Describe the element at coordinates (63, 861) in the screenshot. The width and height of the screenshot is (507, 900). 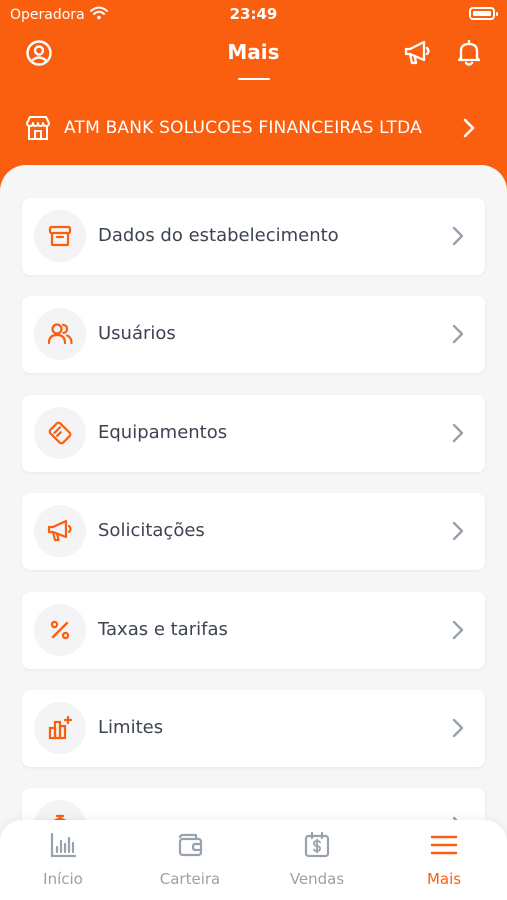
I see `tab-inicio: Início` at that location.